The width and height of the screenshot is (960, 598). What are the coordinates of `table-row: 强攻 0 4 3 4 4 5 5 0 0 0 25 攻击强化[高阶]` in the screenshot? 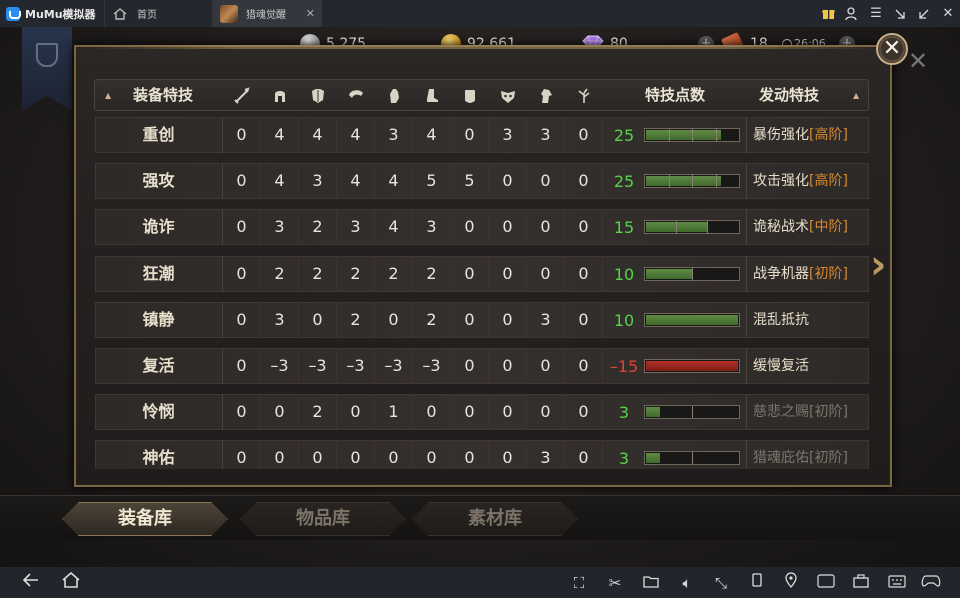 It's located at (482, 181).